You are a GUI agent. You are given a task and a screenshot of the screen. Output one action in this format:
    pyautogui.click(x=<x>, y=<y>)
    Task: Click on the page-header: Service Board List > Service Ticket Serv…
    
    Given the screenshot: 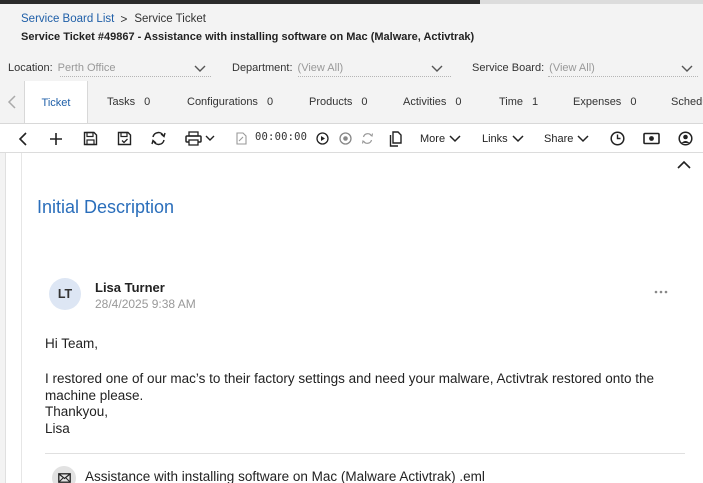 What is the action you would take?
    pyautogui.click(x=351, y=30)
    